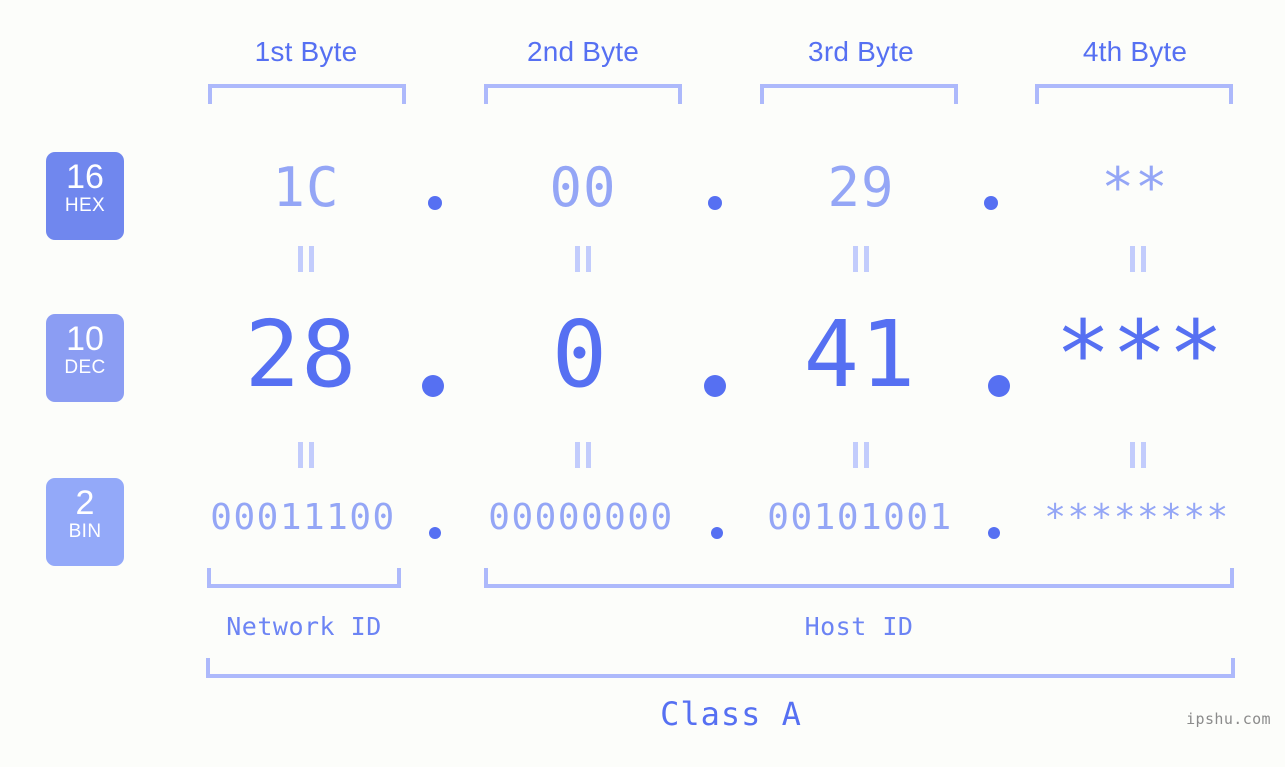 The image size is (1285, 767). I want to click on base-badge-dec-label: DEC, so click(85, 367).